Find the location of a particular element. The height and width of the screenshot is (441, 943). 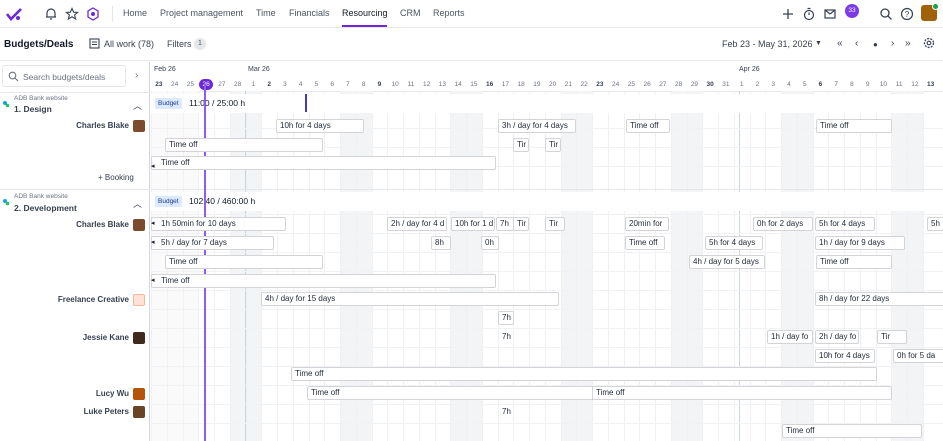

search-input: Search budgets/deals is located at coordinates (64, 76).